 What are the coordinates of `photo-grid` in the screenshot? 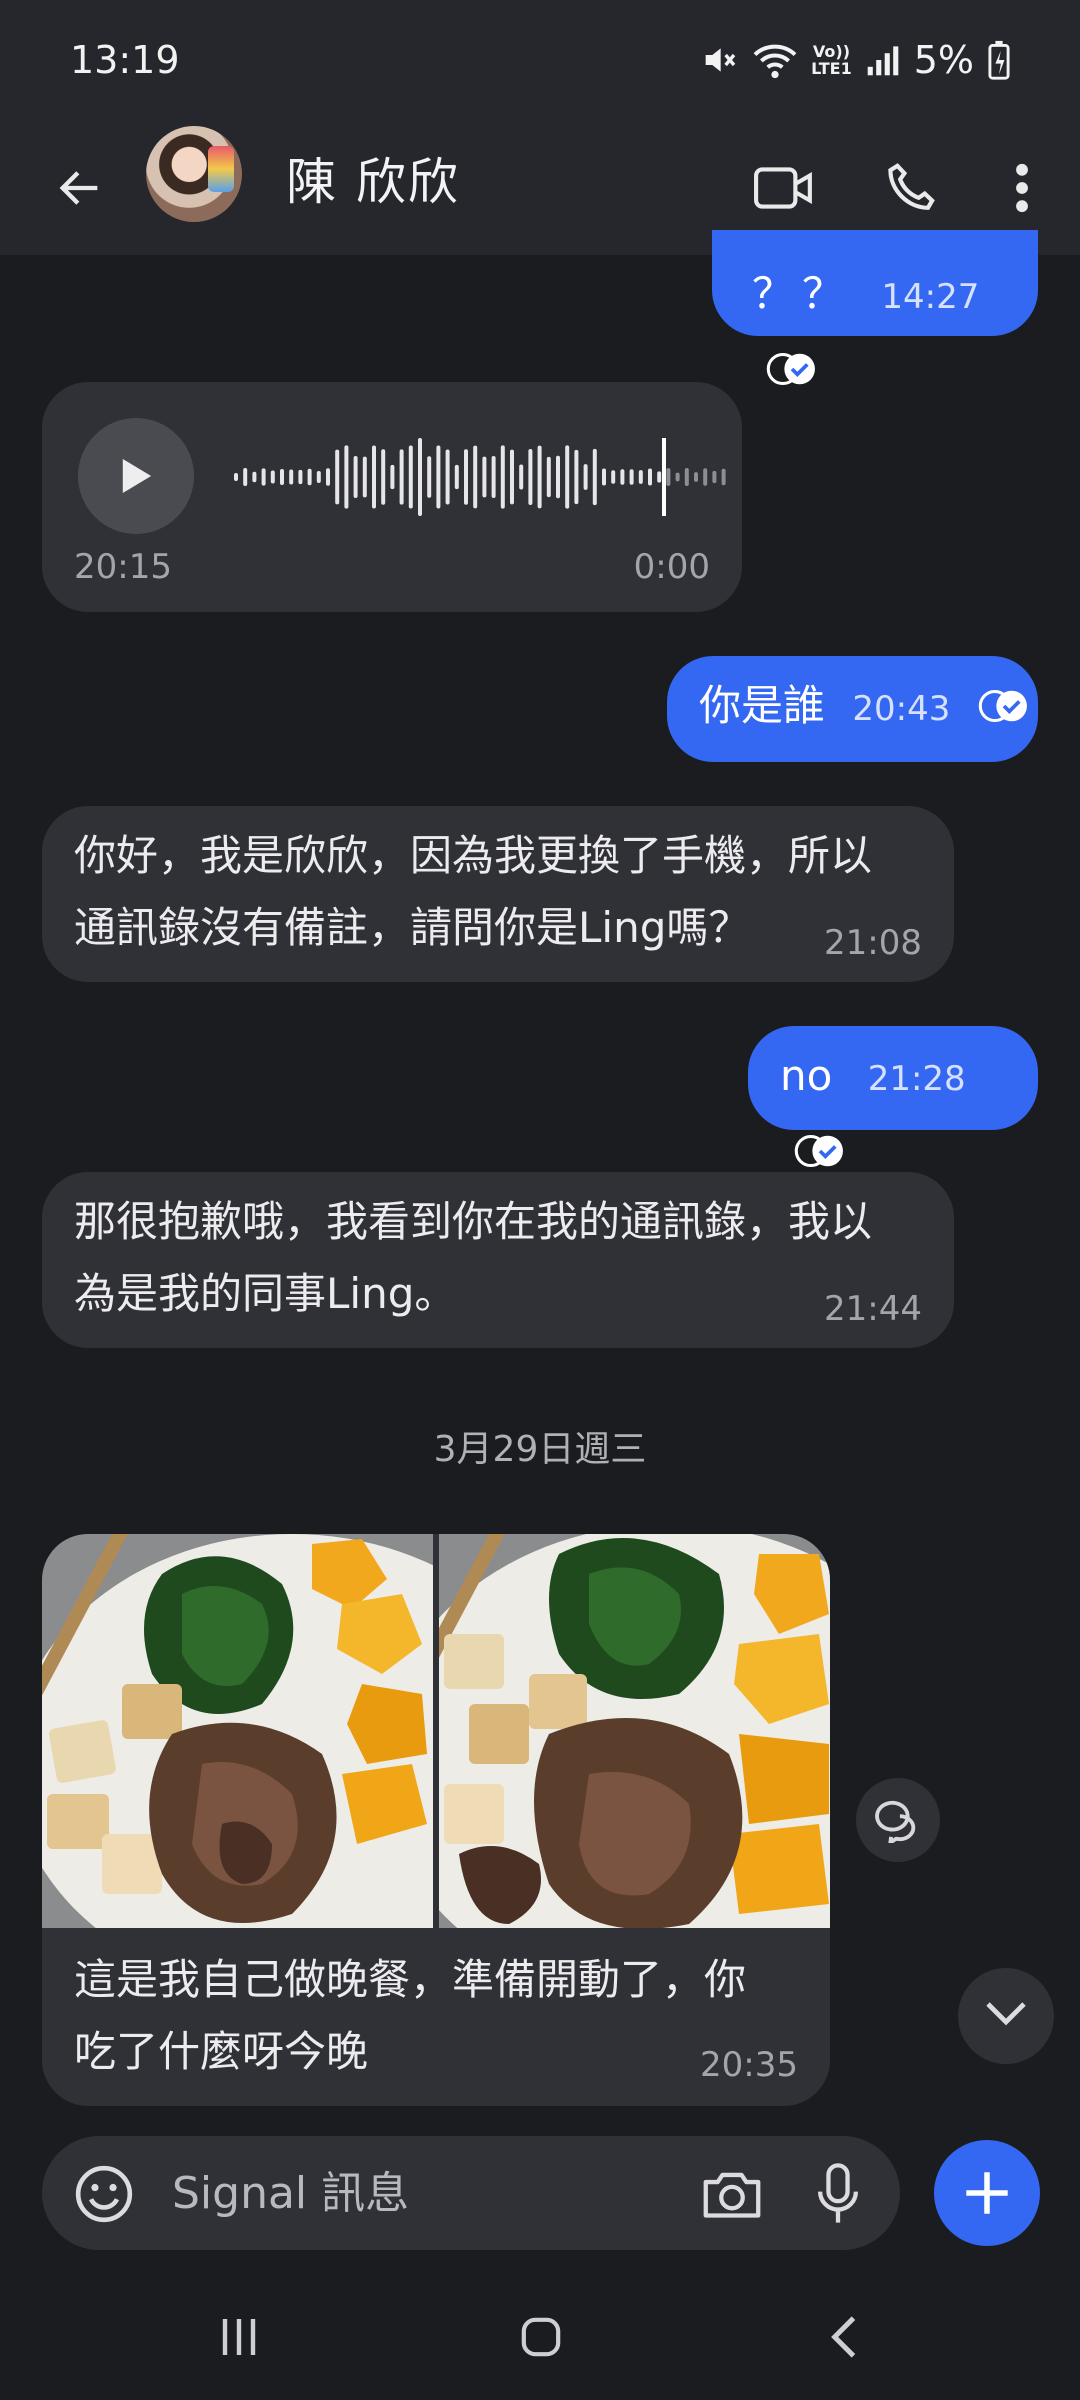 It's located at (436, 1731).